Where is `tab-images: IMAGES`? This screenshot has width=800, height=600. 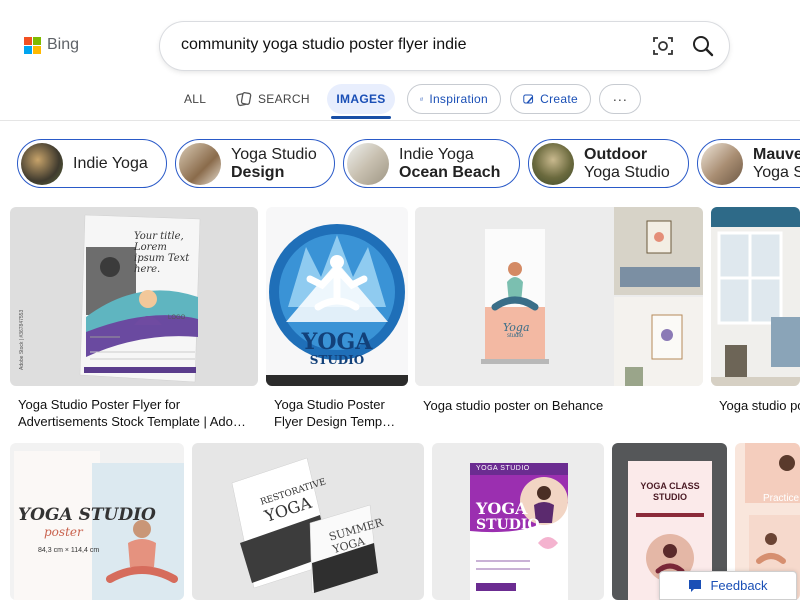 tab-images: IMAGES is located at coordinates (361, 101).